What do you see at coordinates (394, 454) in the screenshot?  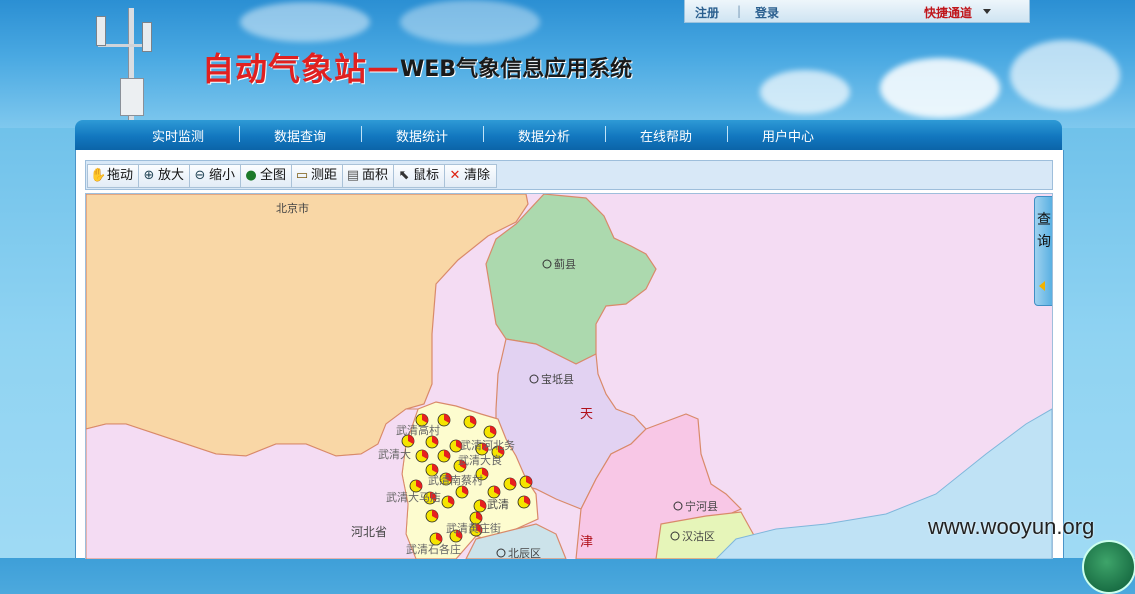 I see `label-wq-other: 武清大` at bounding box center [394, 454].